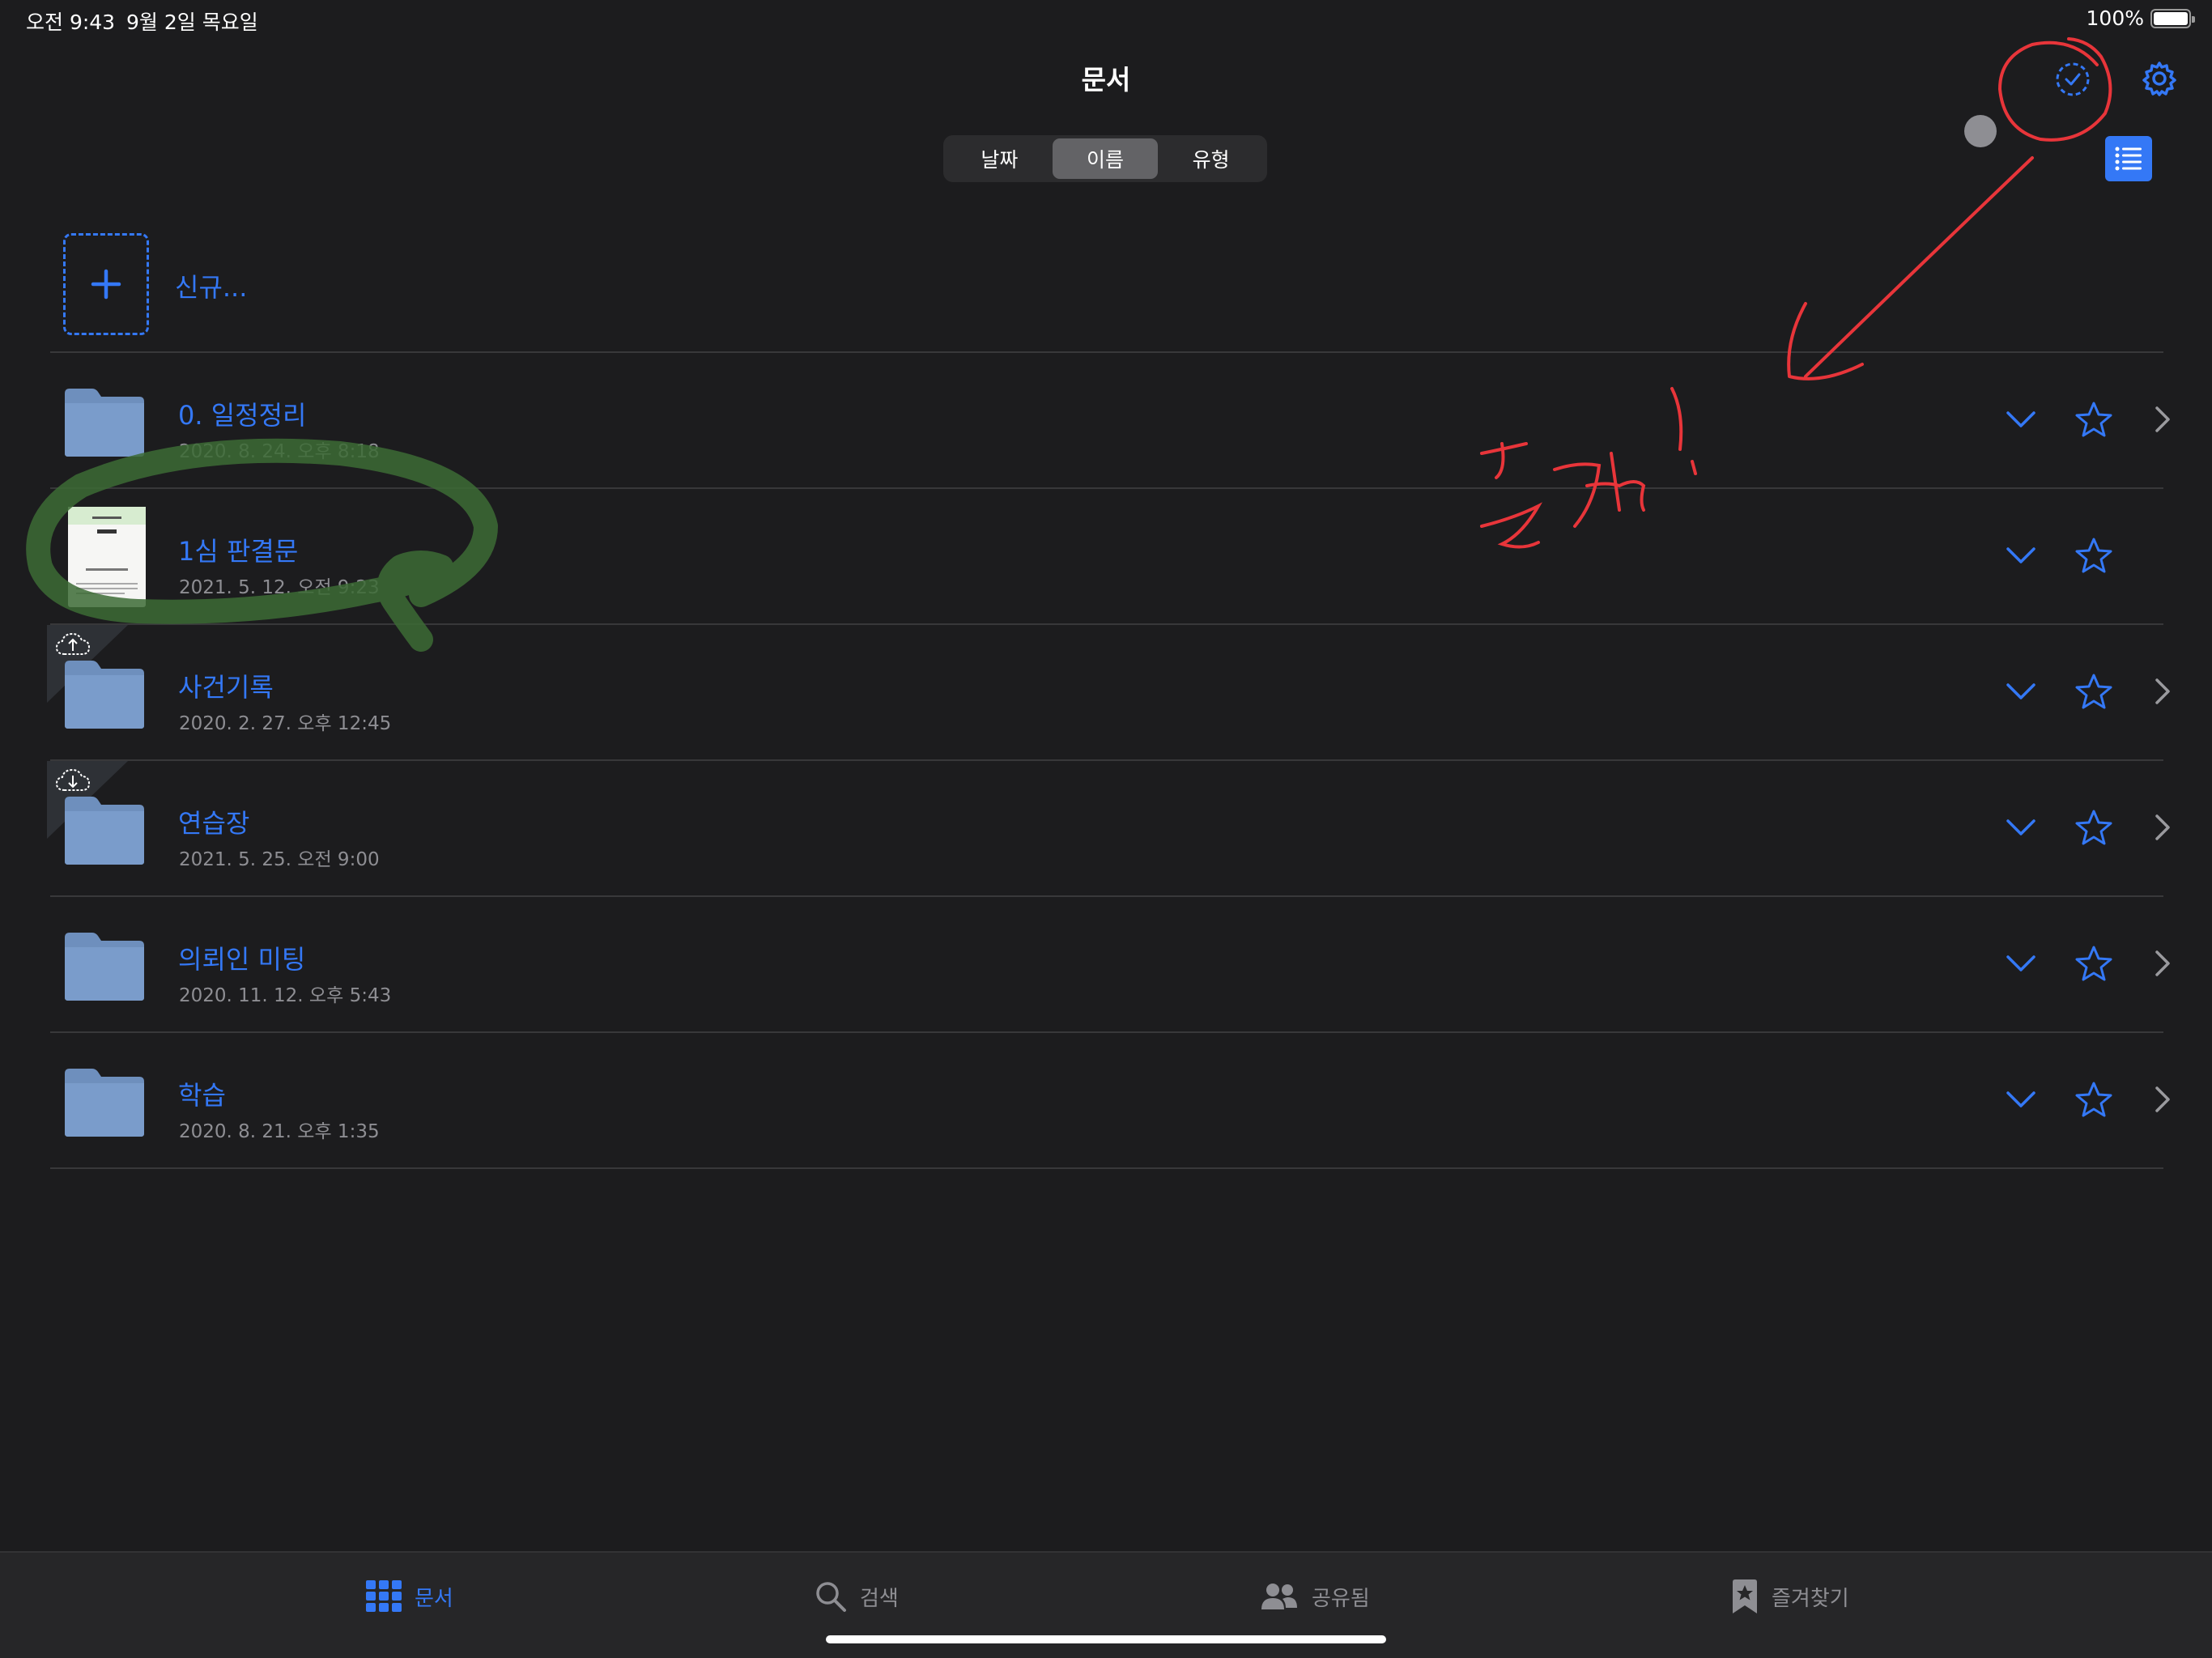  I want to click on tab-documents: 문서, so click(410, 1596).